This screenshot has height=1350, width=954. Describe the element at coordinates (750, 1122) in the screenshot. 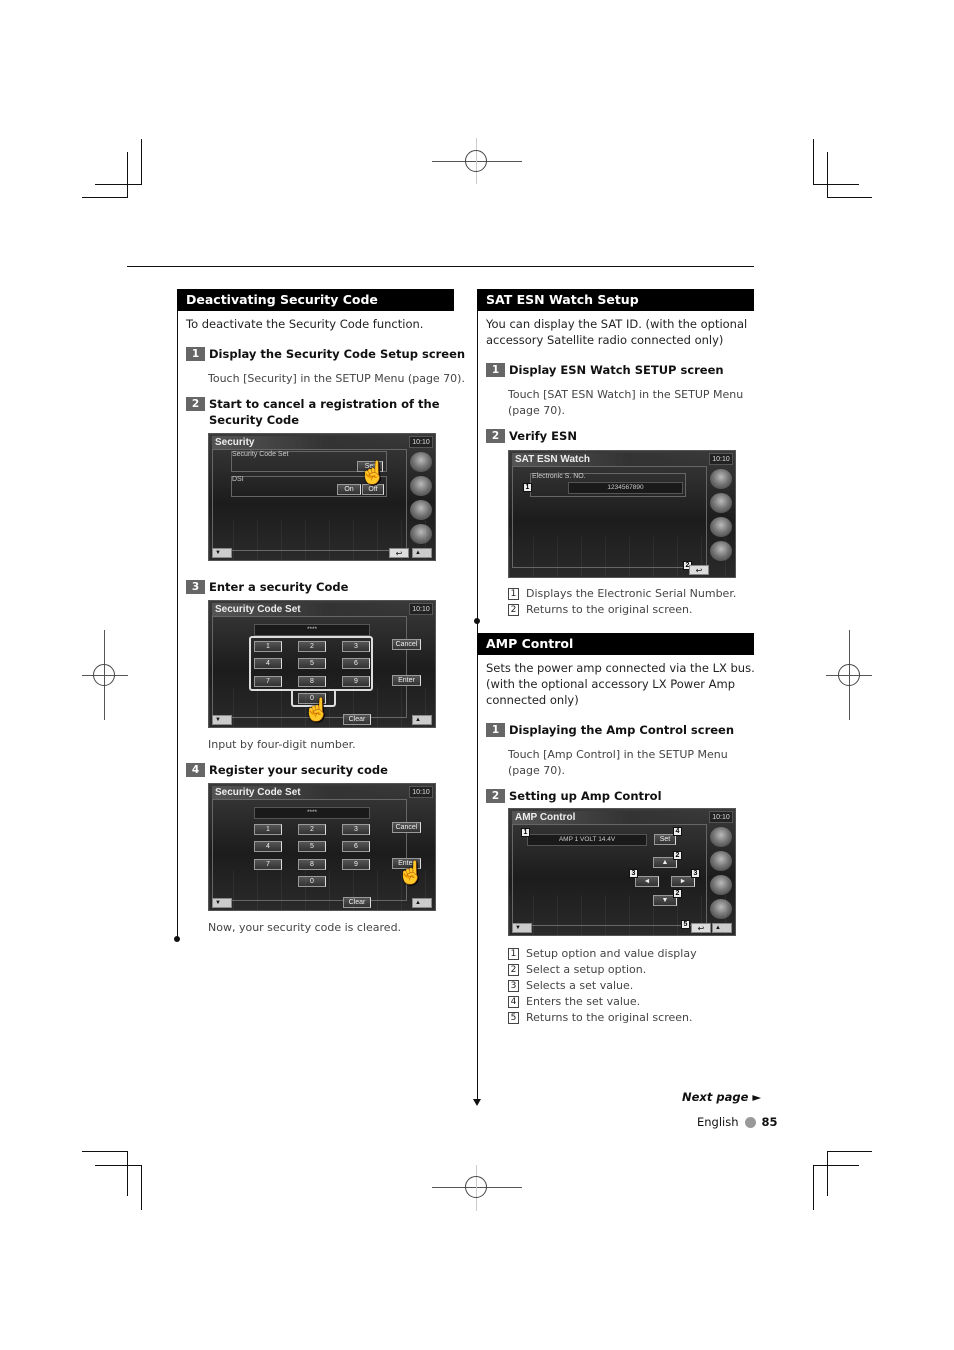

I see `footer-separator-dot` at that location.